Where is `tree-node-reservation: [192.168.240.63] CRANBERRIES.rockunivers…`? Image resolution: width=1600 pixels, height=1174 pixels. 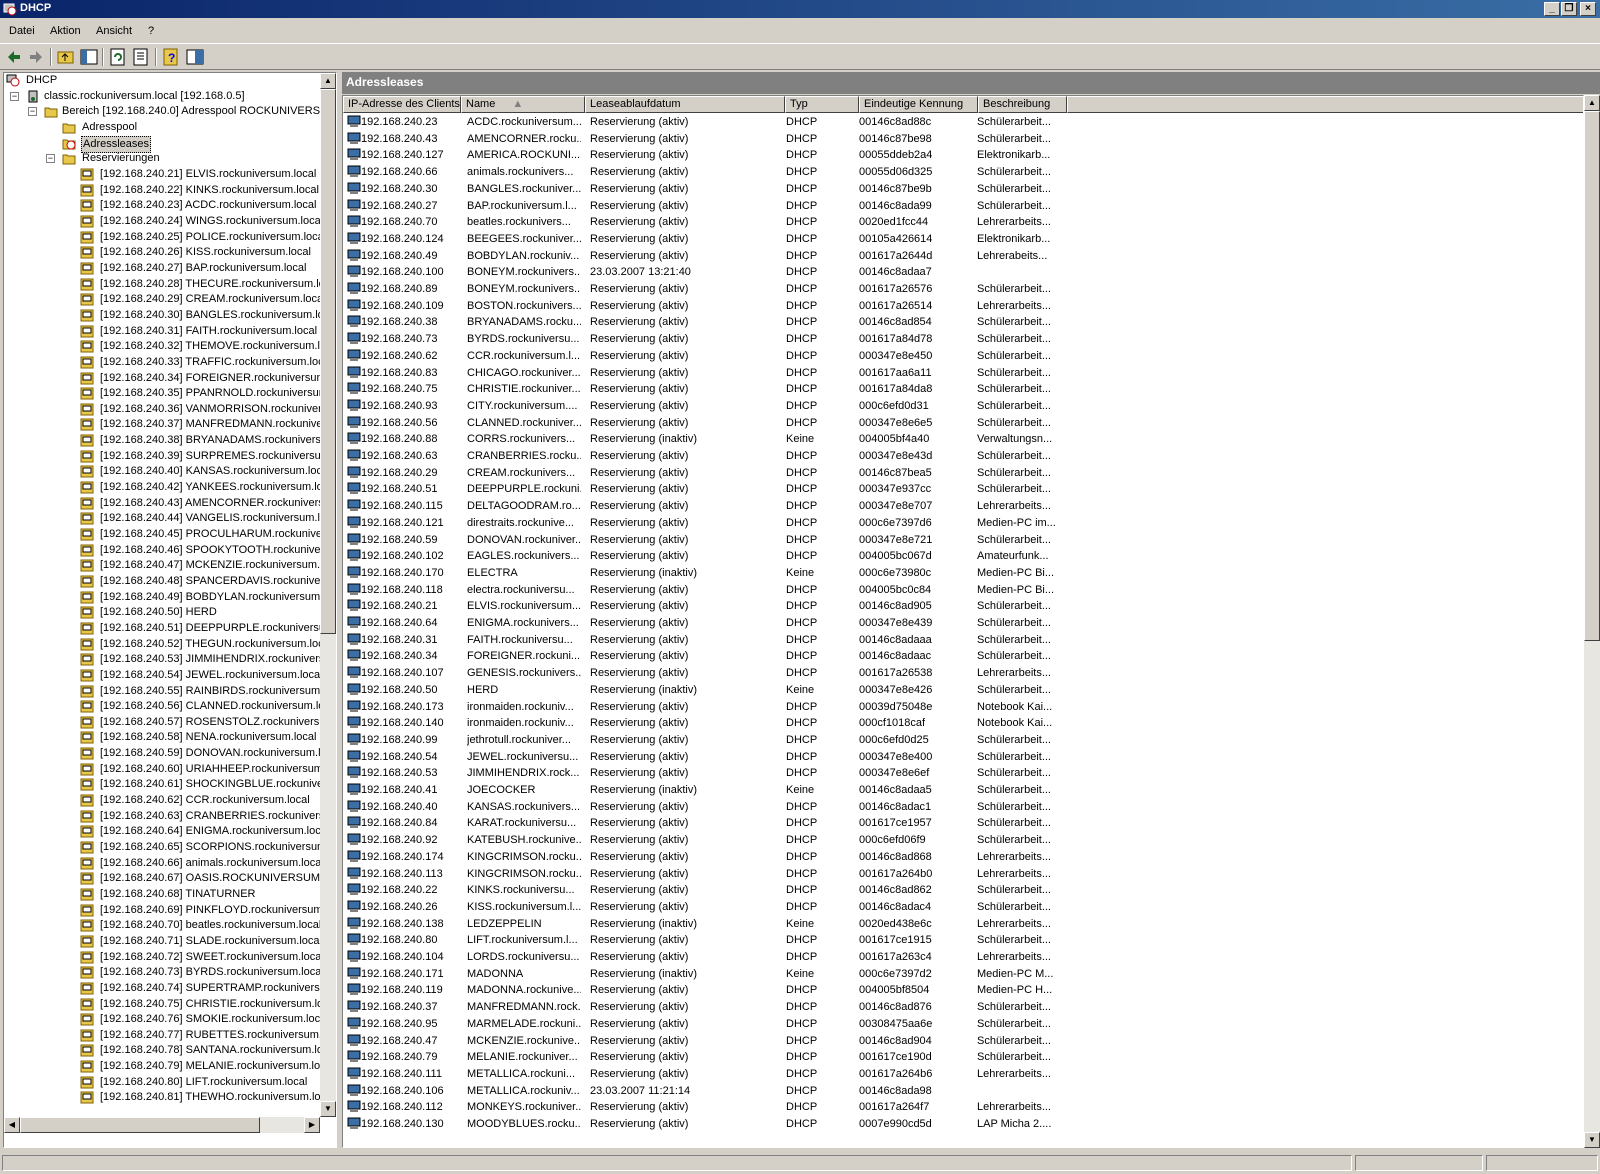 tree-node-reservation: [192.168.240.63] CRANBERRIES.rockunivers… is located at coordinates (200, 817).